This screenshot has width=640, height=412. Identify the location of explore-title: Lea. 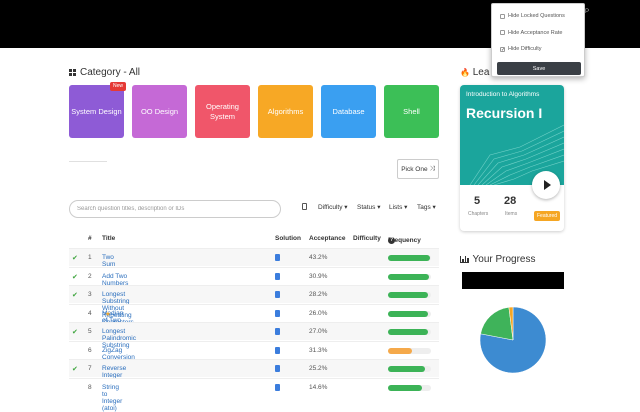
(481, 72).